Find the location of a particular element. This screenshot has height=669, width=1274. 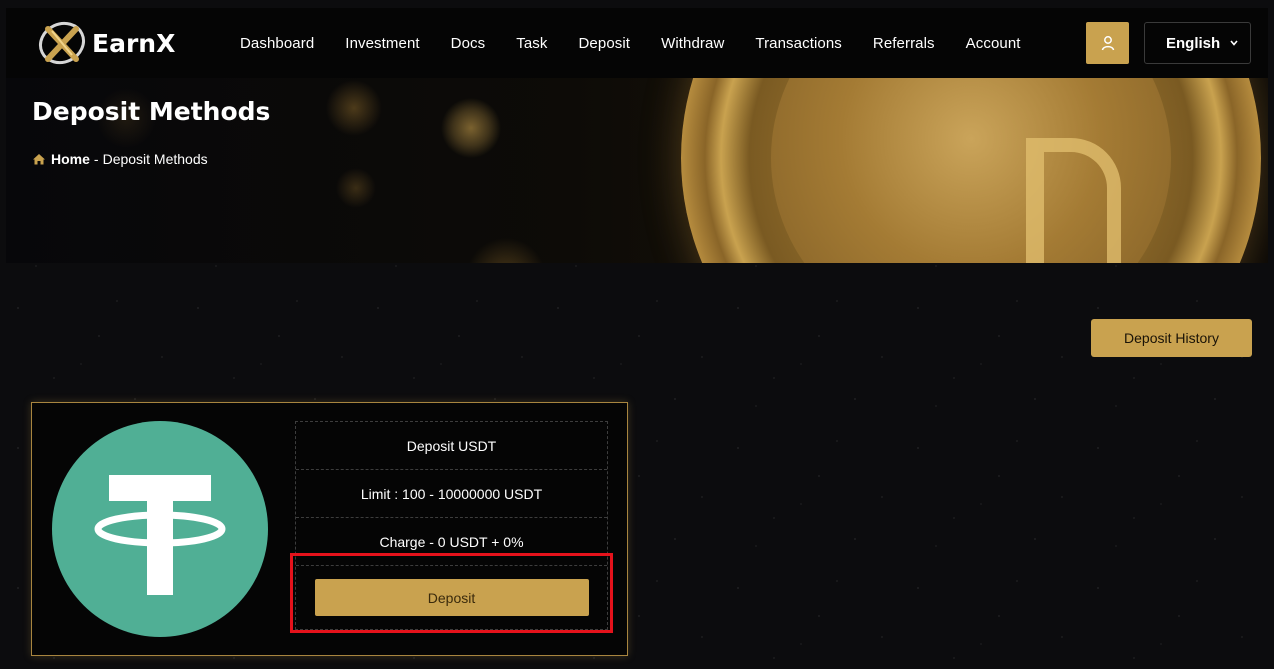

nav-dashboard: Dashboard is located at coordinates (277, 43).